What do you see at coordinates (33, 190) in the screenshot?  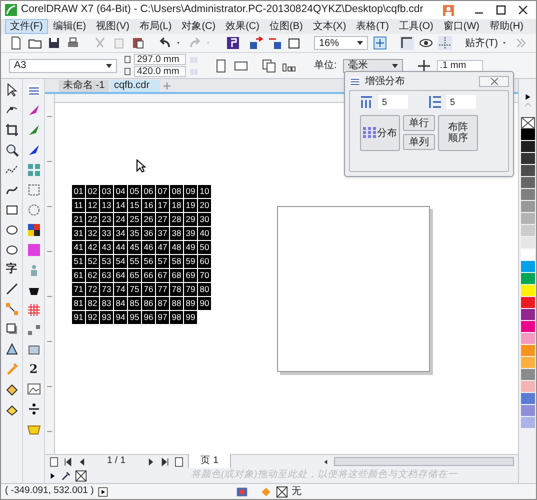 I see `frame-icon` at bounding box center [33, 190].